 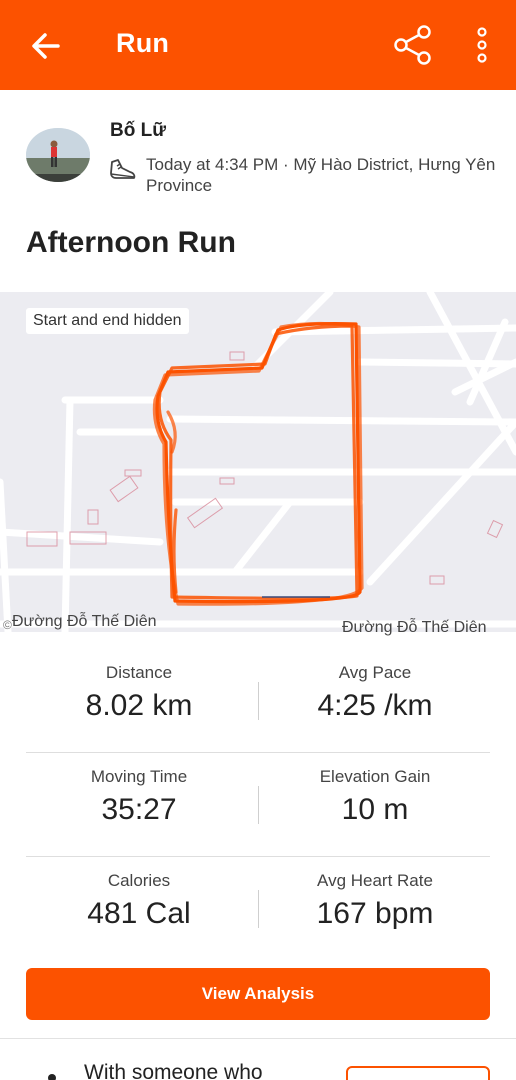 I want to click on stat-label: Distance, so click(x=139, y=672).